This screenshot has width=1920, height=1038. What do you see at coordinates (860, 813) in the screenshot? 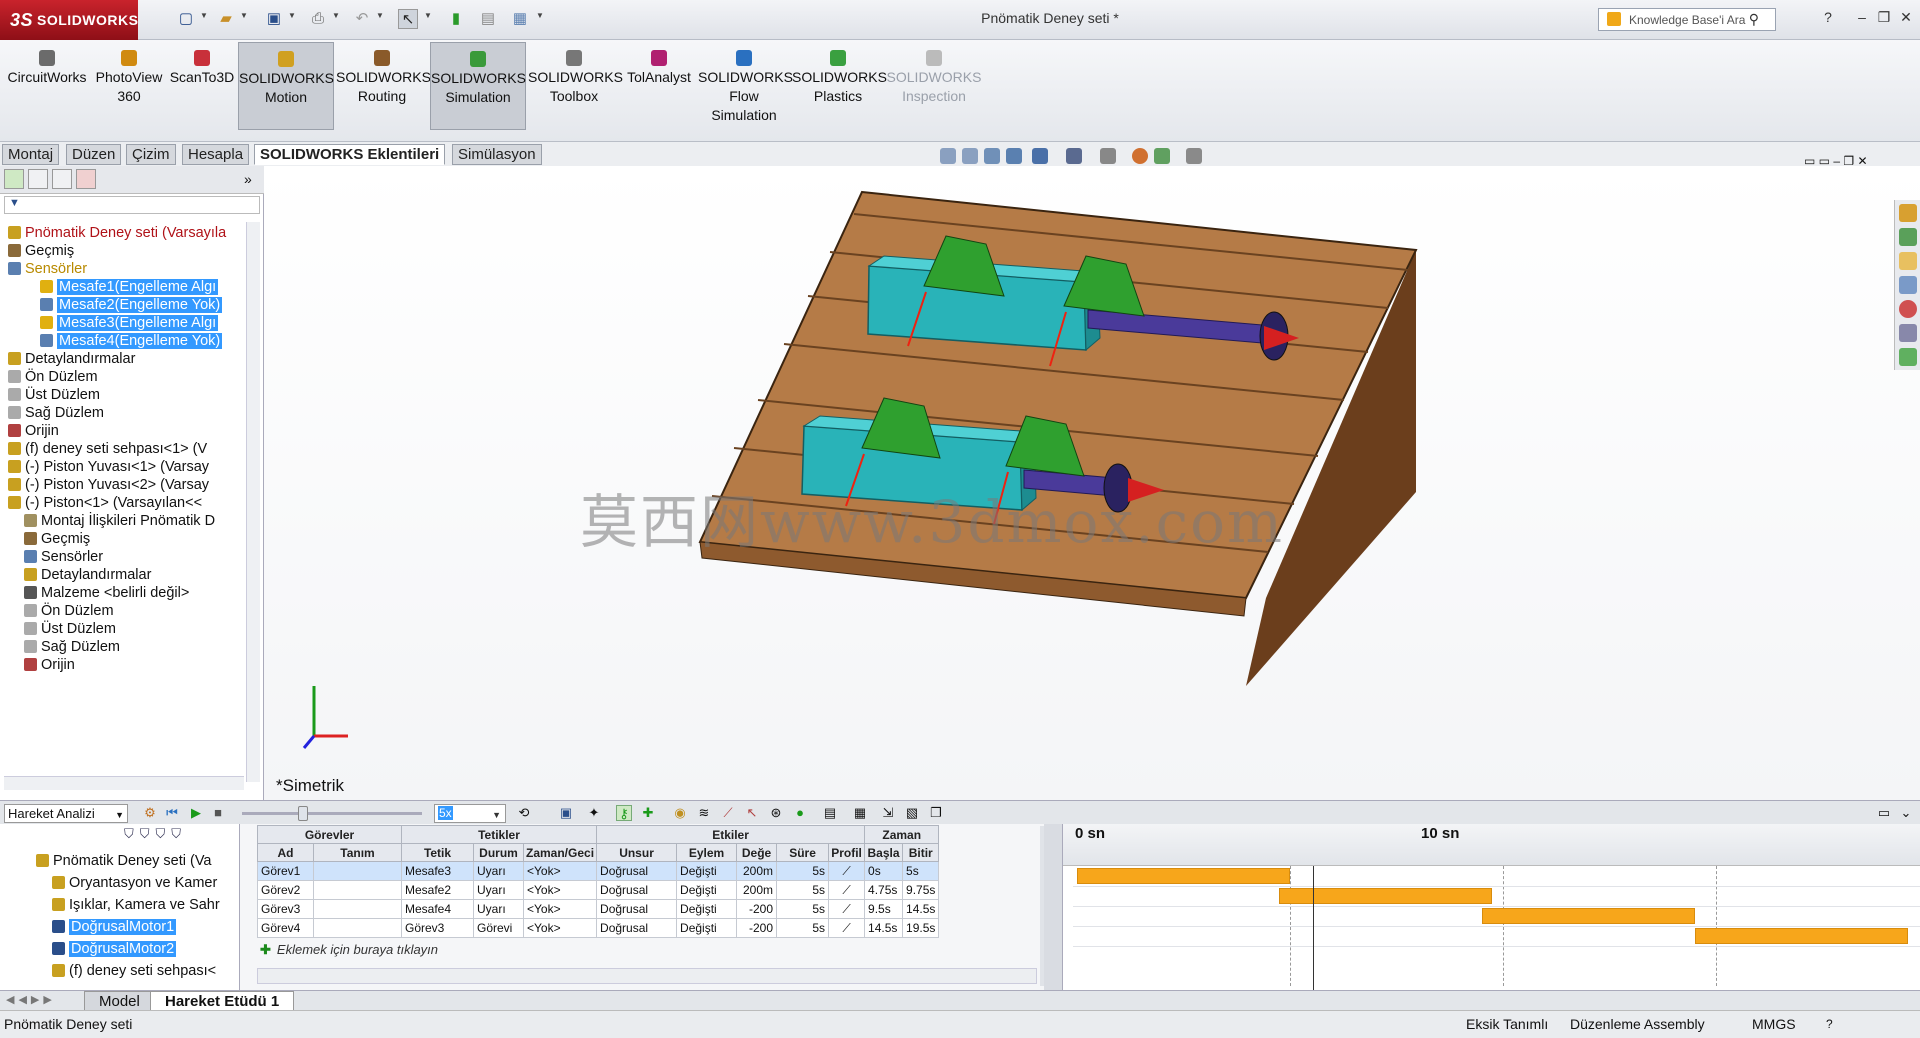
I see `study-properties-icon: ▦` at bounding box center [860, 813].